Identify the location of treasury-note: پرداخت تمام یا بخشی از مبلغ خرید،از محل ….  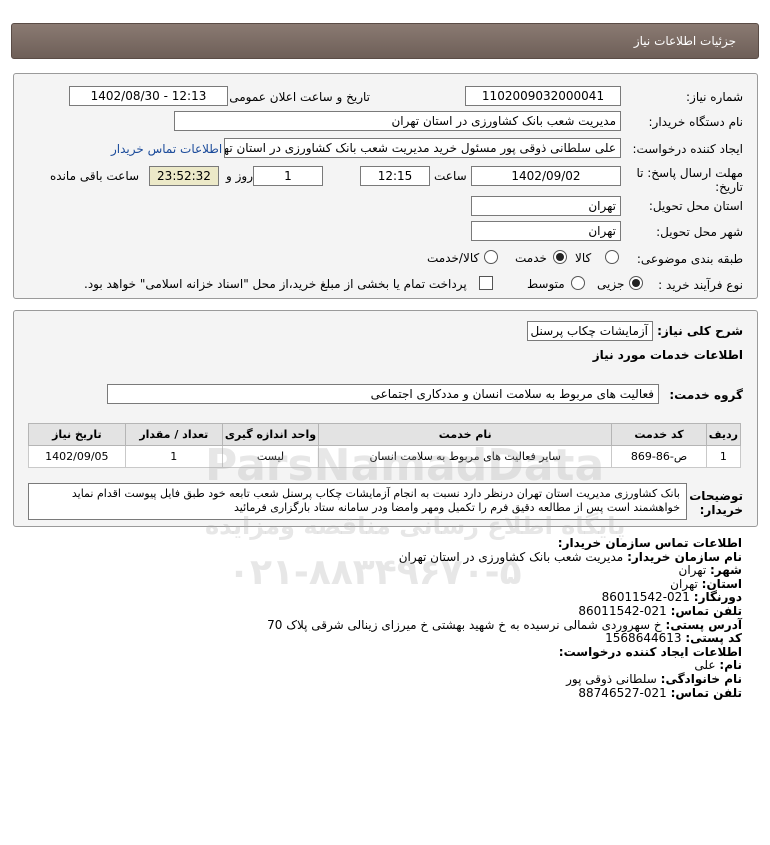
(275, 284).